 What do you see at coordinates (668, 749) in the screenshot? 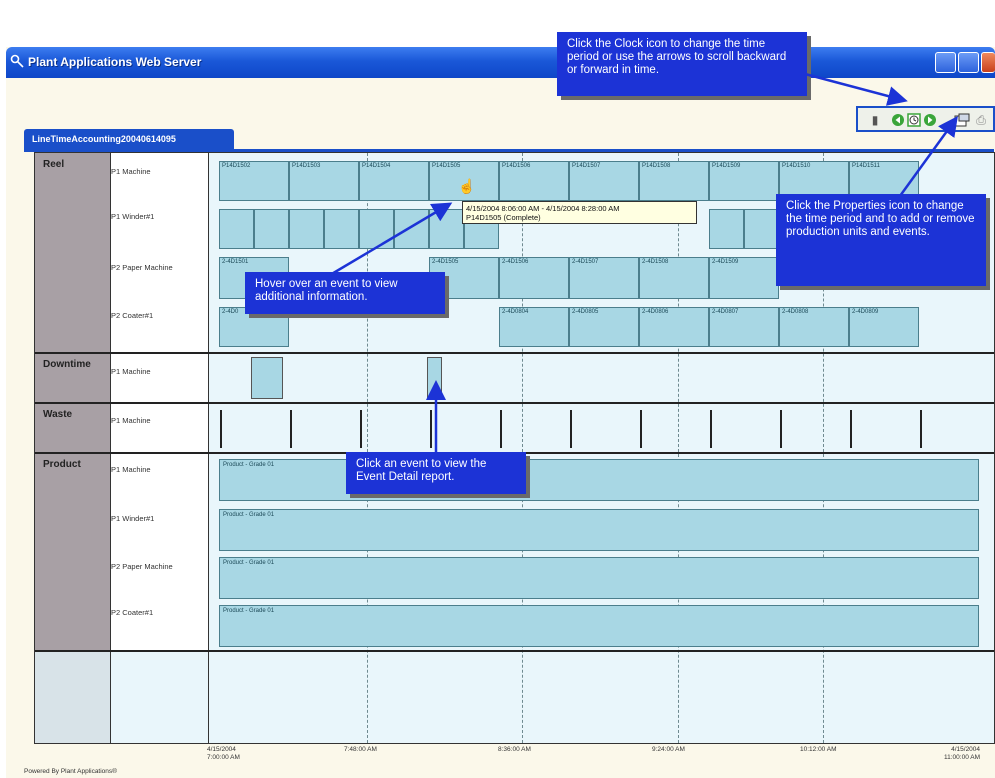
I see `x-axis-label: 9:24:00 AM` at bounding box center [668, 749].